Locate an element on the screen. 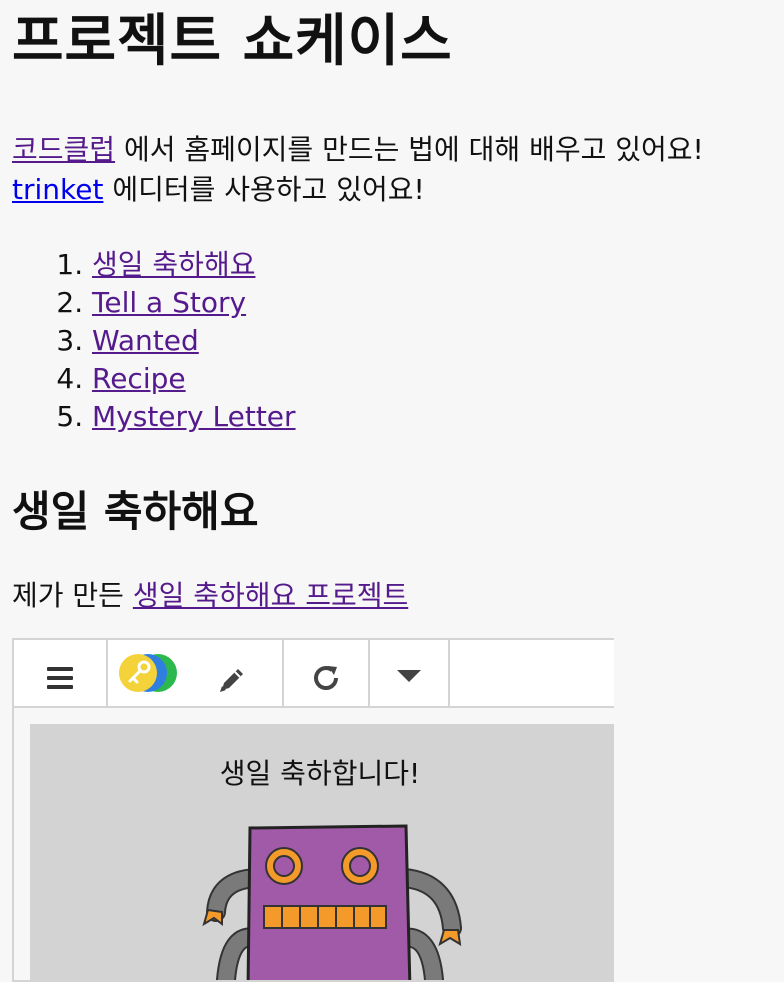  list-item: 생일 축하해요 is located at coordinates (432, 265).